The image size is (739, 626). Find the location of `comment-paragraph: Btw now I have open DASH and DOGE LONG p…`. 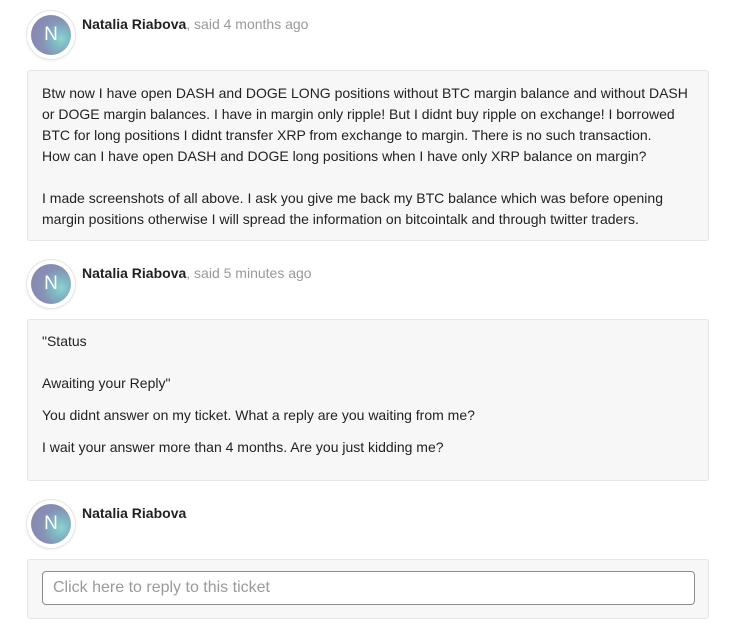

comment-paragraph: Btw now I have open DASH and DOGE LONG p… is located at coordinates (365, 114).